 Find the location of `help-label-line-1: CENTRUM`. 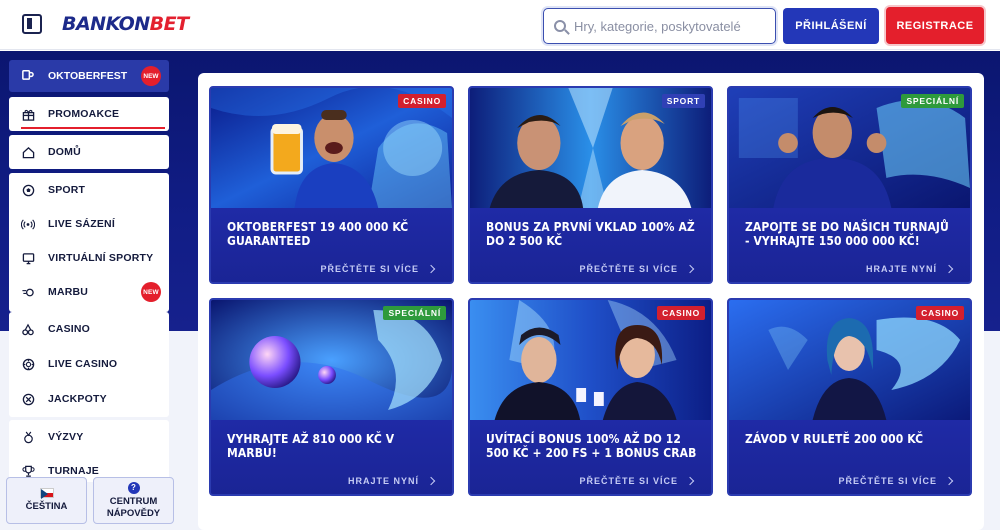

help-label-line-1: CENTRUM is located at coordinates (133, 501).